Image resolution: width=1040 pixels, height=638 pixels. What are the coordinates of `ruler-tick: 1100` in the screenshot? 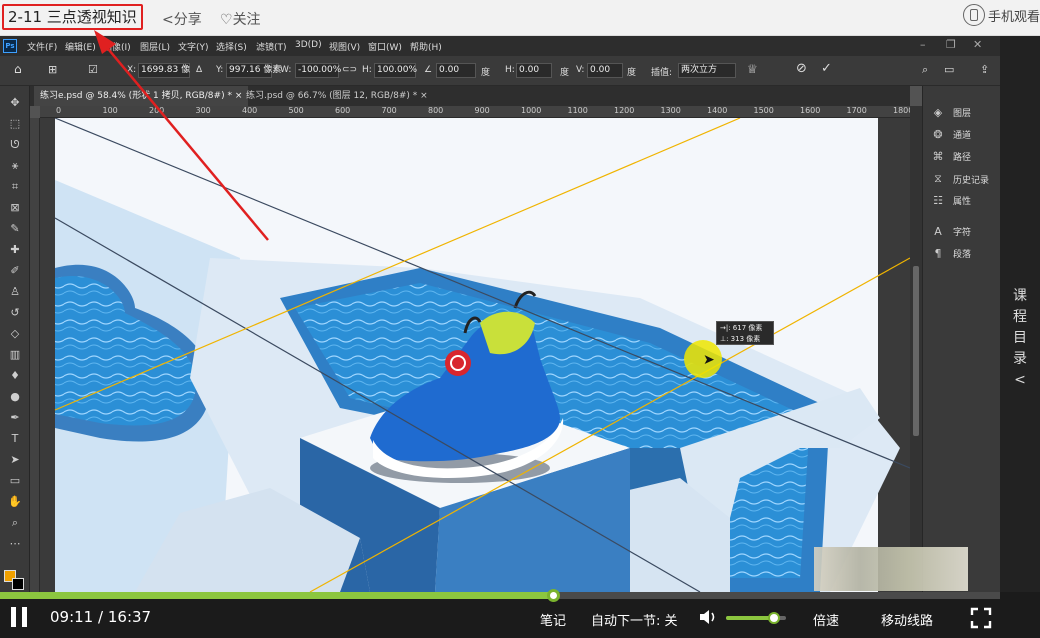 It's located at (577, 110).